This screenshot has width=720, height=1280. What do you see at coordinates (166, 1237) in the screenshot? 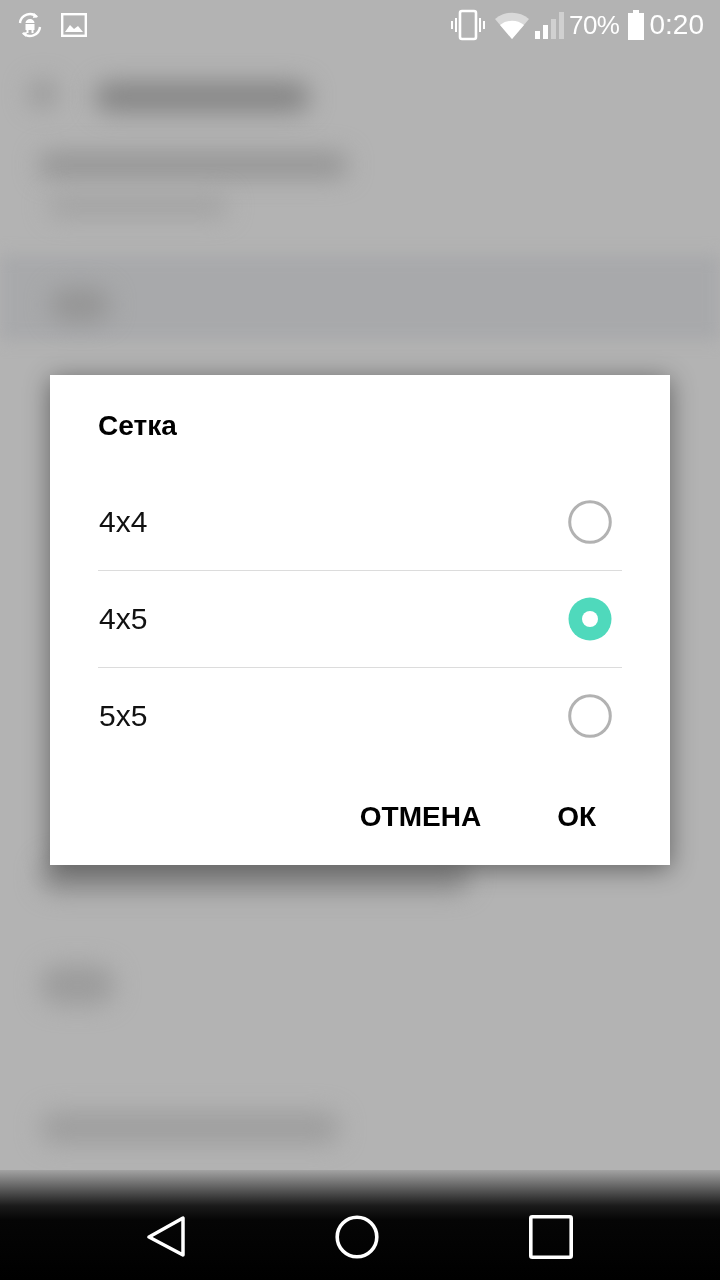
I see `back-icon` at bounding box center [166, 1237].